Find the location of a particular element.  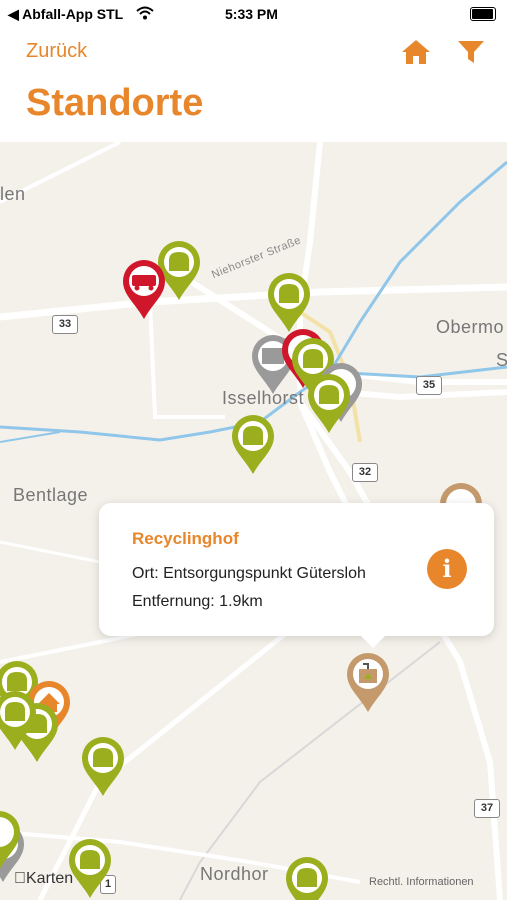

road-shield-37: 37 is located at coordinates (487, 808).